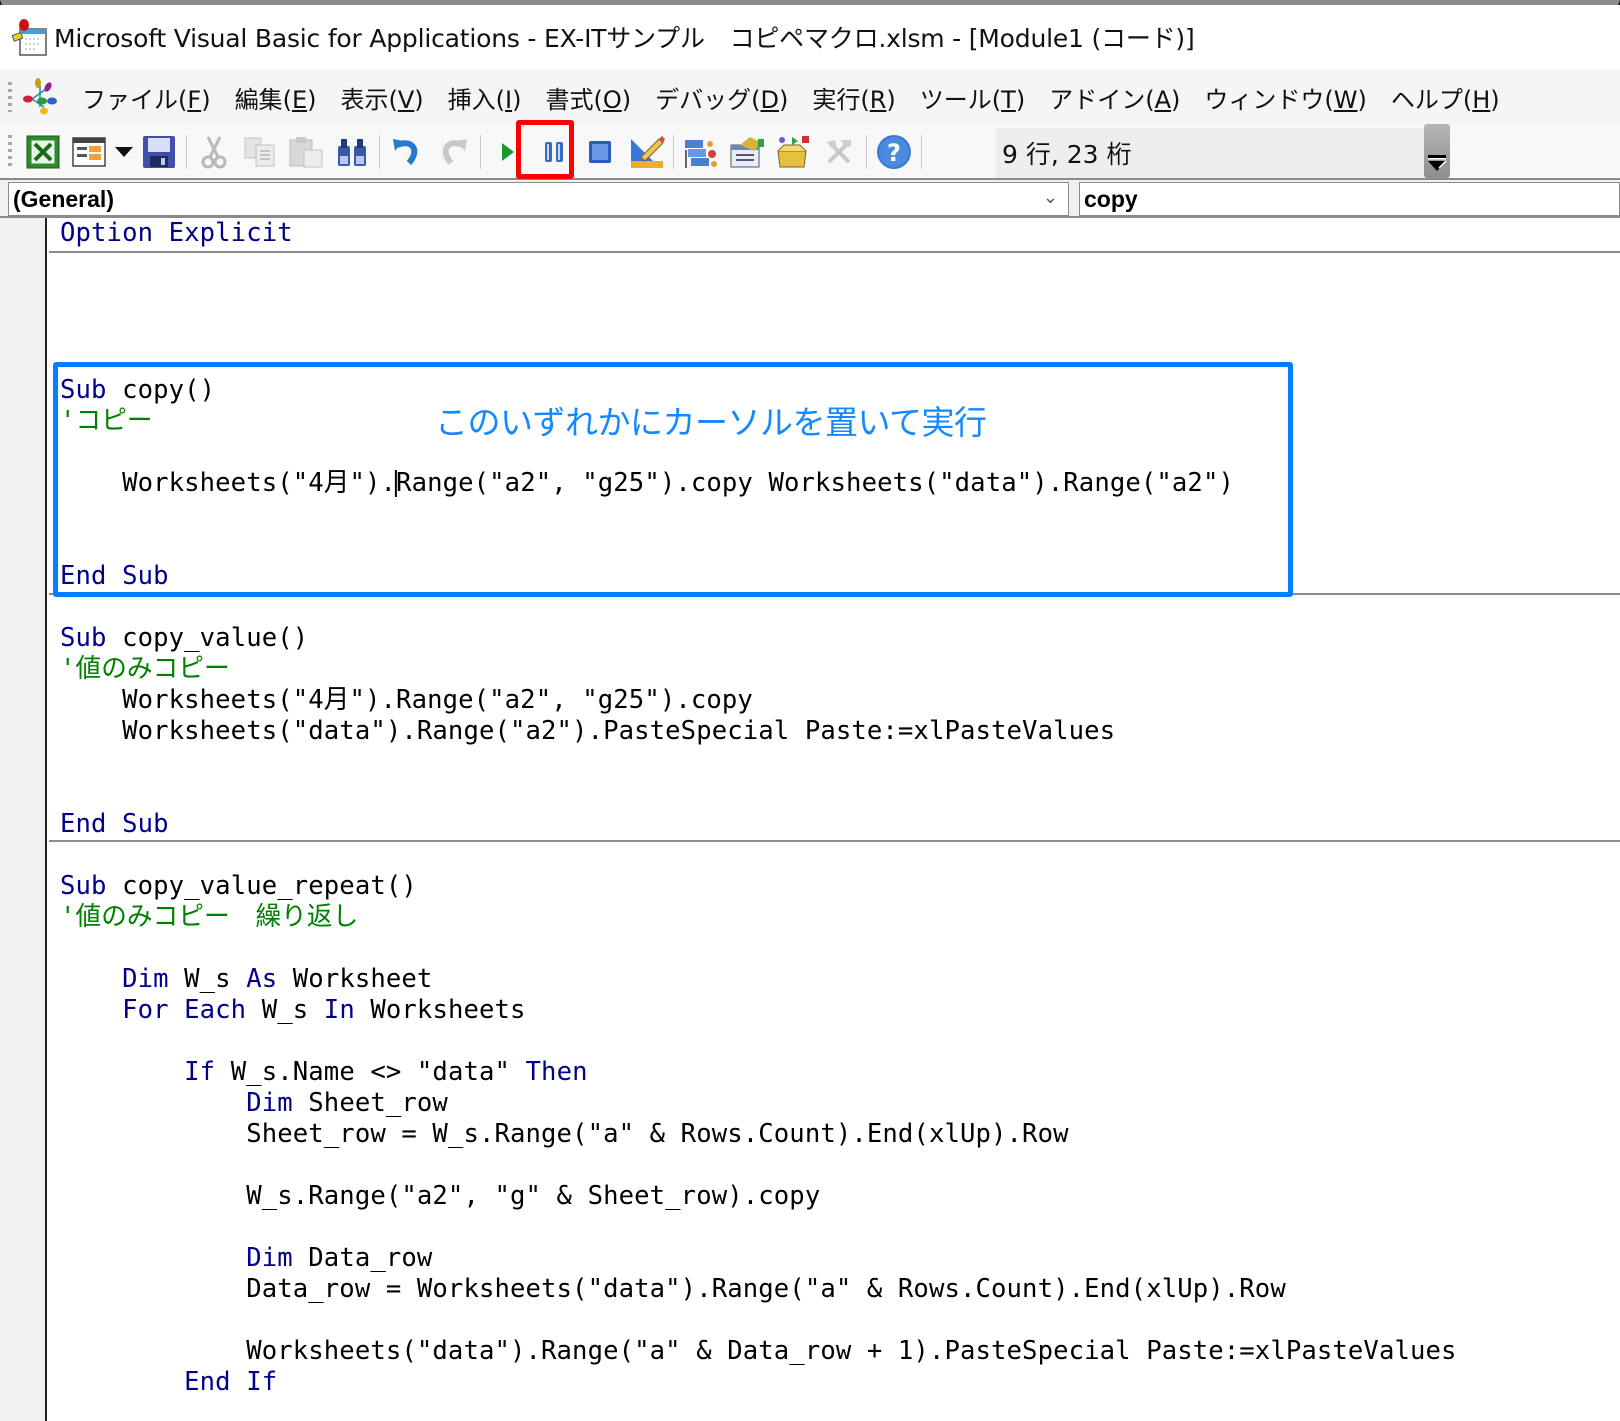 This screenshot has height=1421, width=1620. What do you see at coordinates (1437, 163) in the screenshot?
I see `toolbar-options-icon` at bounding box center [1437, 163].